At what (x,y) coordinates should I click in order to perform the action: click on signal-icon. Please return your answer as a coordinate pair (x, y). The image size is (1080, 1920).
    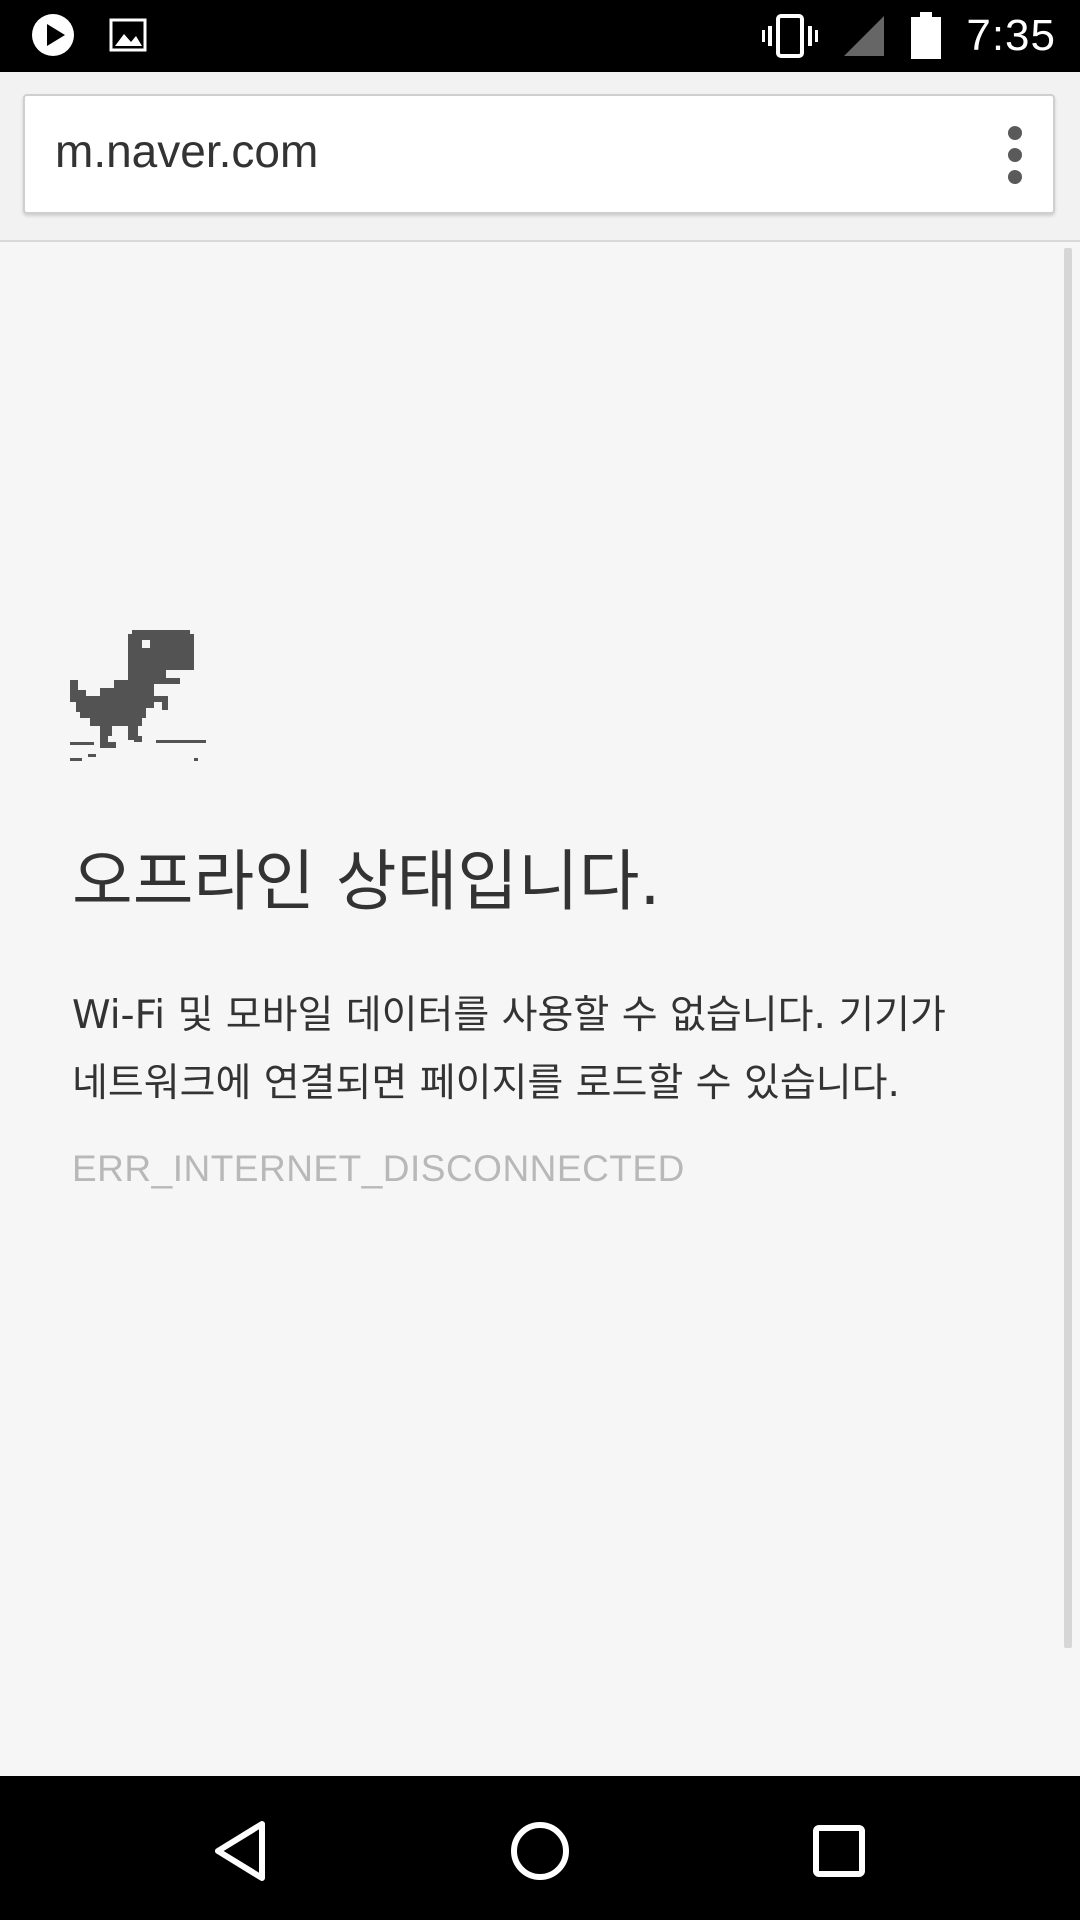
    Looking at the image, I should click on (864, 36).